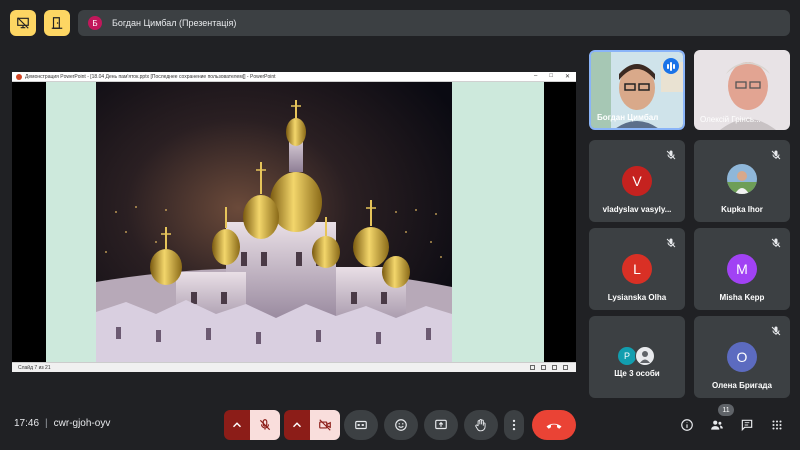 The height and width of the screenshot is (450, 800). I want to click on slide-counter: Слайд 7 из 21, so click(34, 367).